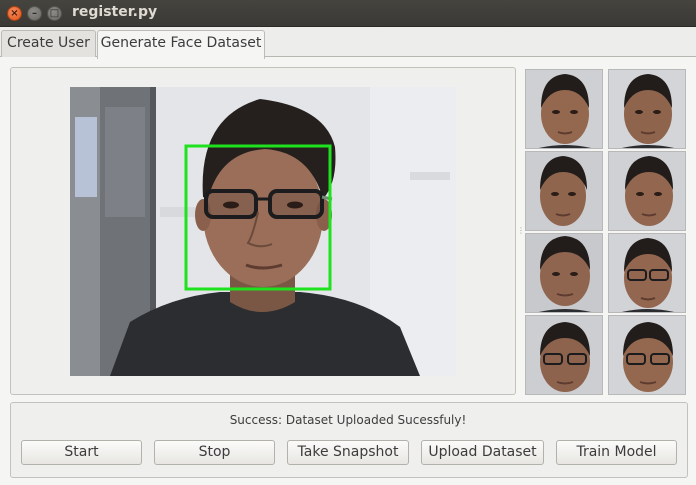 The height and width of the screenshot is (485, 696). What do you see at coordinates (81, 452) in the screenshot?
I see `start-button: Start` at bounding box center [81, 452].